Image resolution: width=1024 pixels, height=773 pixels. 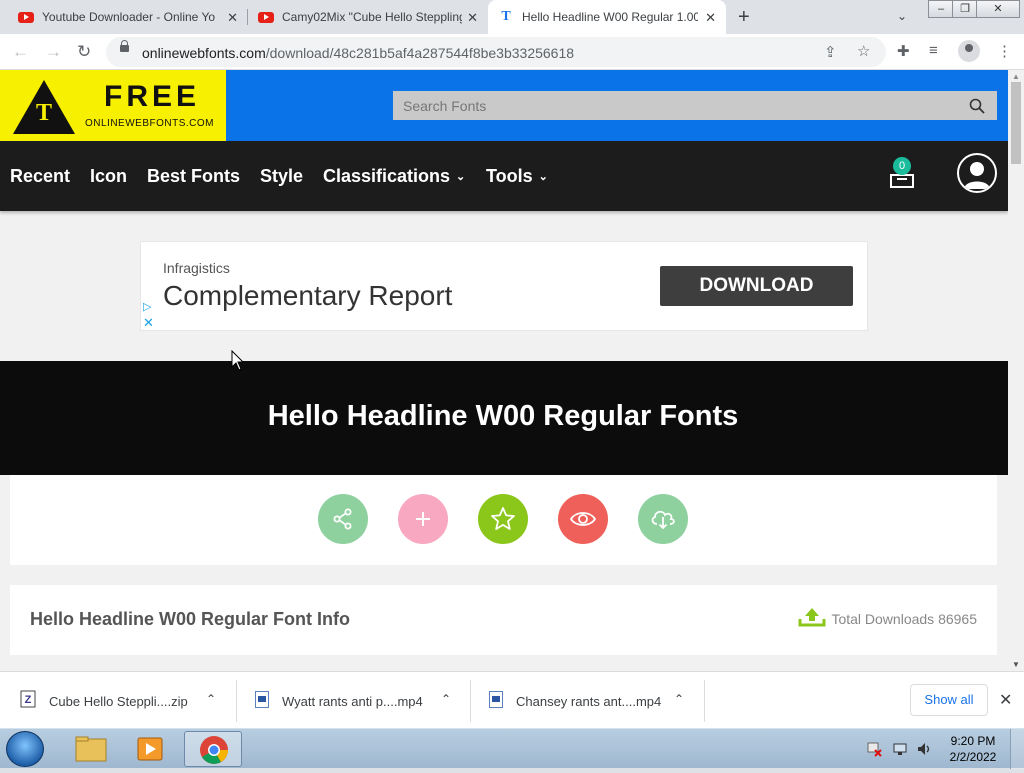 What do you see at coordinates (128, 17) in the screenshot?
I see `tab-youtube-downloader: Youtube Downloader - Online Yo ✕` at bounding box center [128, 17].